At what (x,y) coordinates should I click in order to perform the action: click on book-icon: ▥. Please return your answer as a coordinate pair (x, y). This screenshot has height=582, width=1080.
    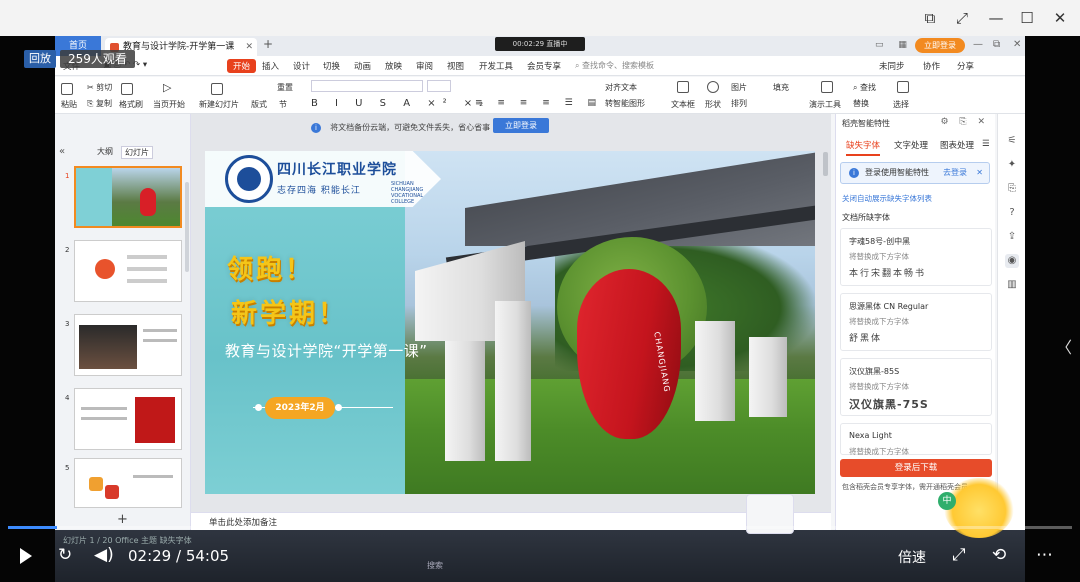
    Looking at the image, I should click on (1012, 285).